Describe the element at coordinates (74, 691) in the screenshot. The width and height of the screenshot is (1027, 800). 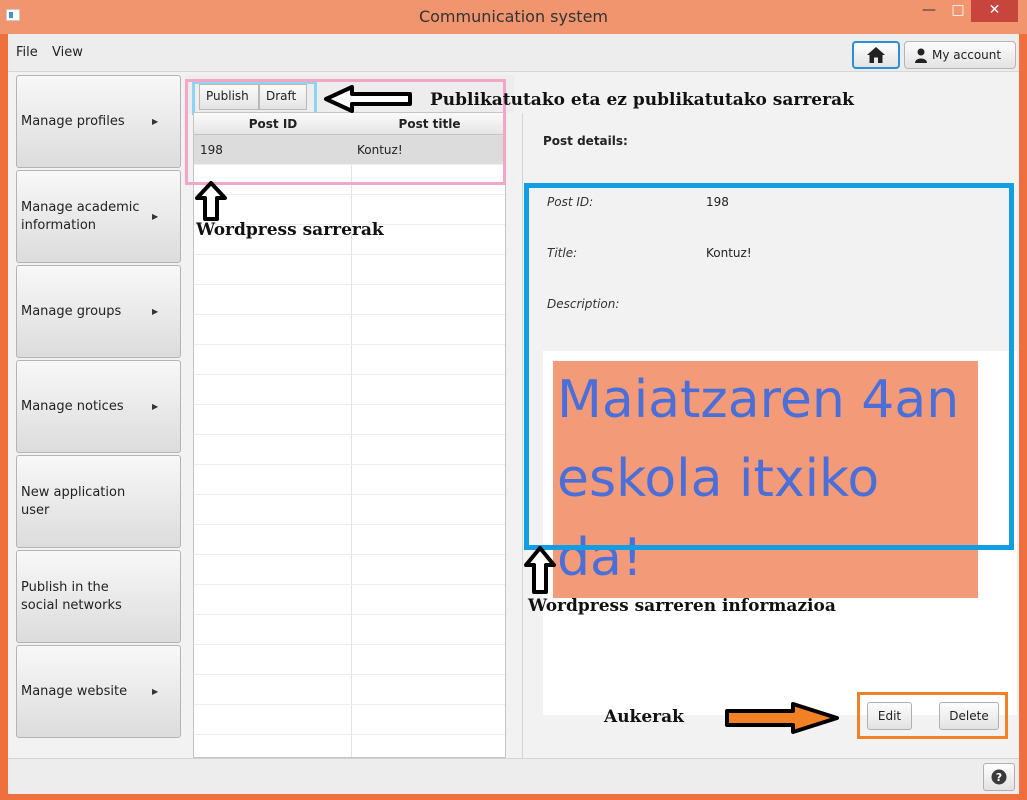
I see `sidebar-item-label: Manage website` at that location.